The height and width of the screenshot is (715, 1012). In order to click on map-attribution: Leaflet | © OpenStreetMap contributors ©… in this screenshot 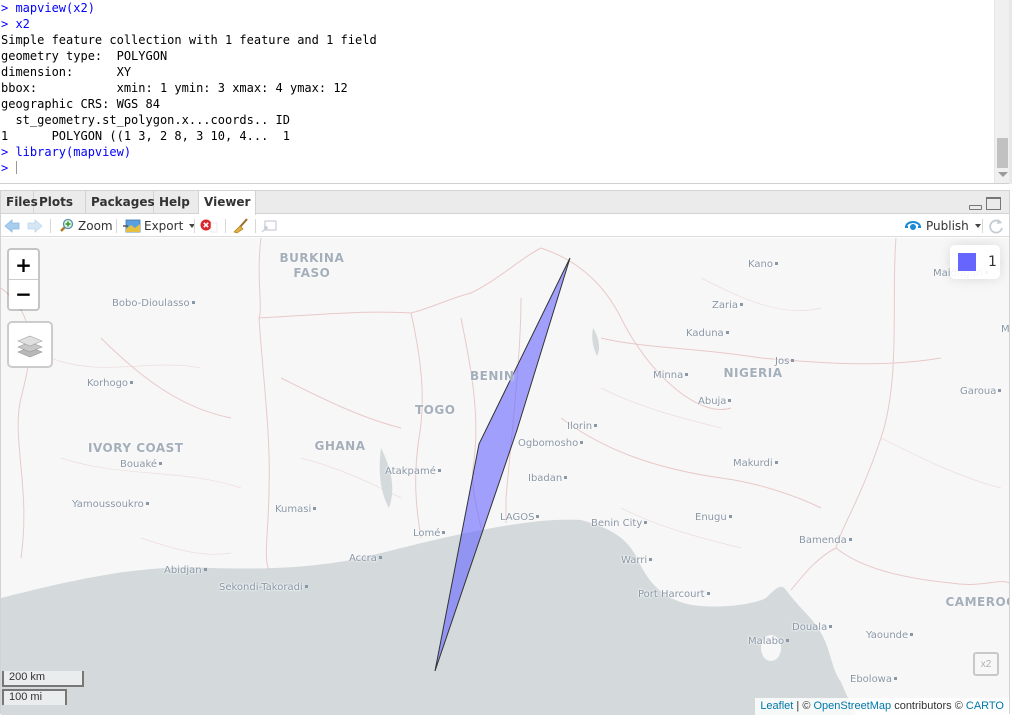, I will do `click(882, 706)`.